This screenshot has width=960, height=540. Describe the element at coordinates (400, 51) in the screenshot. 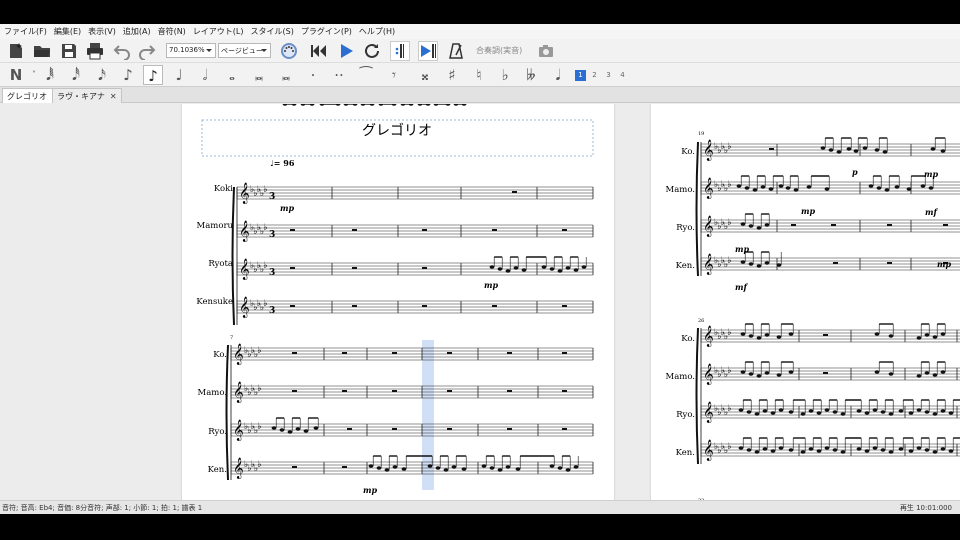

I see `repeat-toggle-icon` at that location.